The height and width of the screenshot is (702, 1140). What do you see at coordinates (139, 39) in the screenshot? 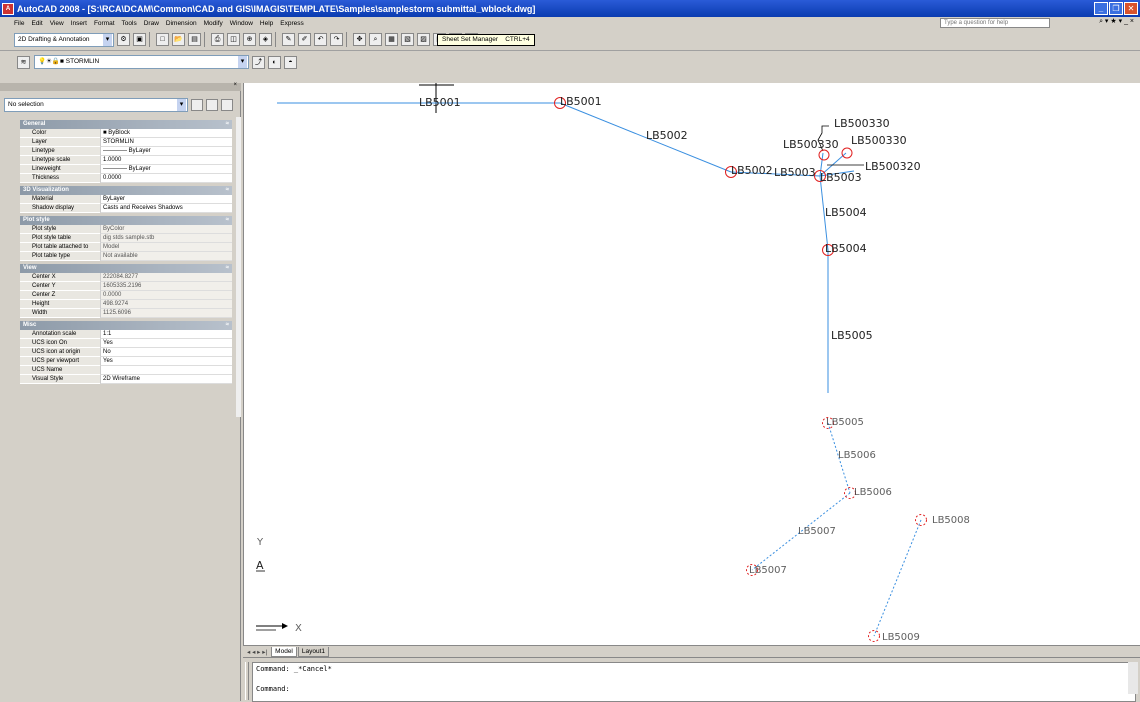
I see `save-workspace-icon: ▣` at bounding box center [139, 39].